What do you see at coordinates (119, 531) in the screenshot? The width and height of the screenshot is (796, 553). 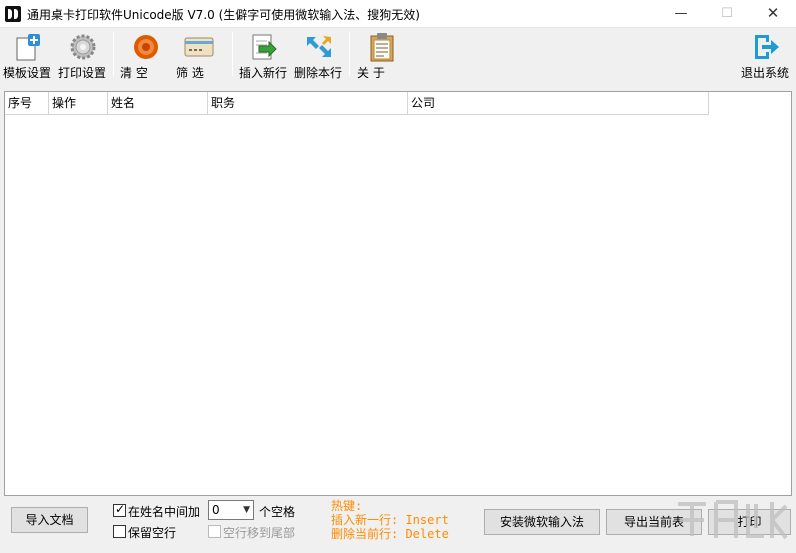 I see `keep-empty-rows-checkbox` at bounding box center [119, 531].